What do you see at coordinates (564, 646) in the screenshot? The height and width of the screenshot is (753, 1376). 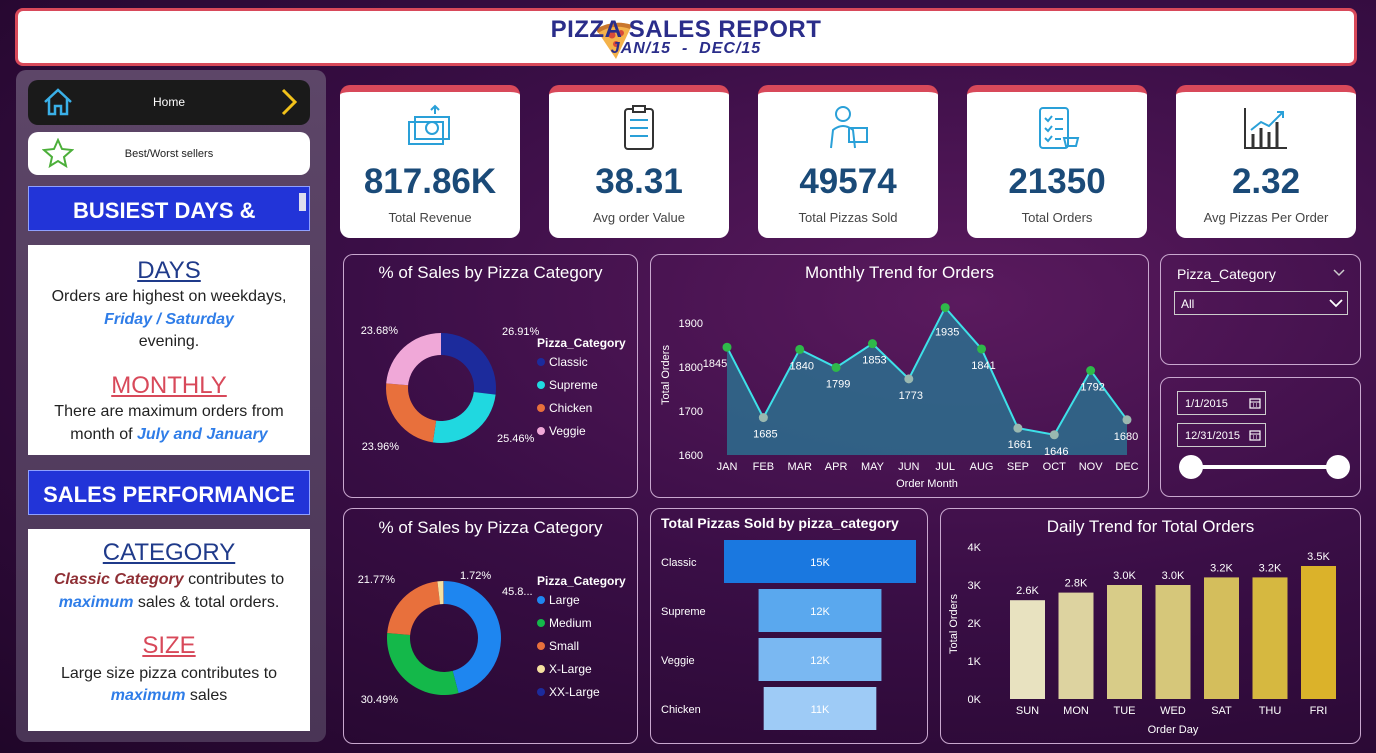 I see `legend-item-small: Small` at bounding box center [564, 646].